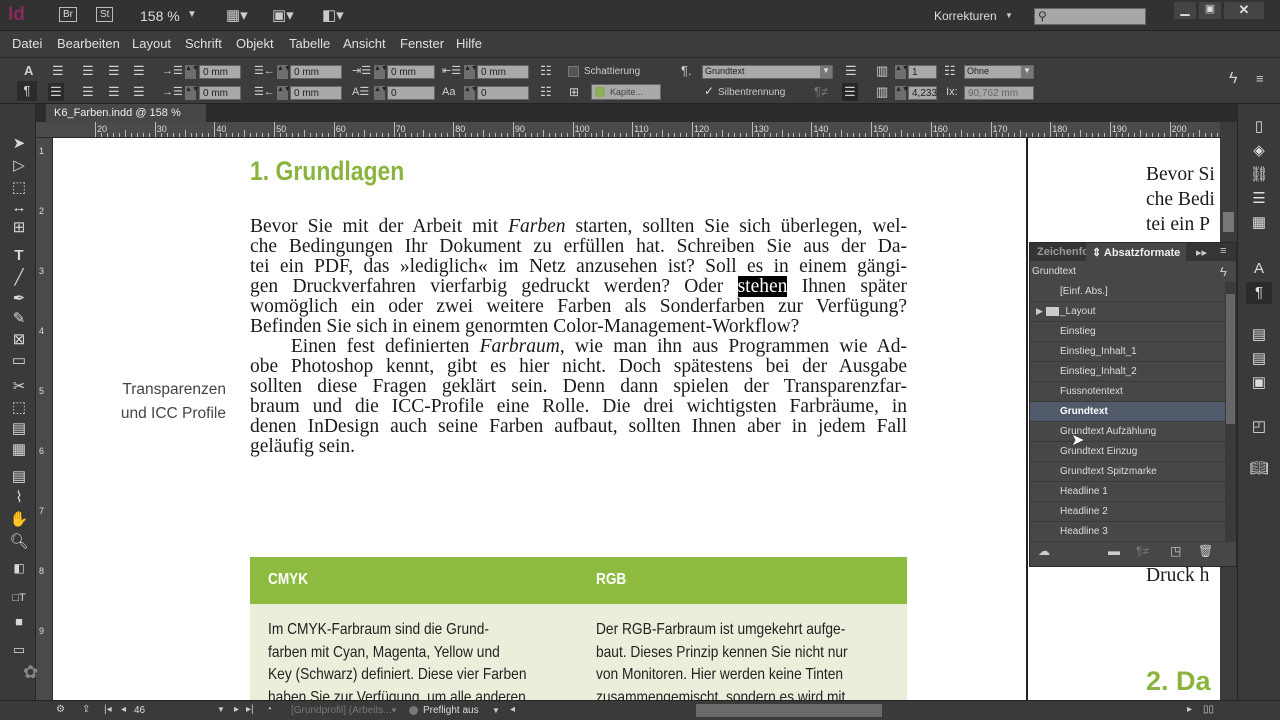 The height and width of the screenshot is (720, 1280). Describe the element at coordinates (471, 72) in the screenshot. I see `space-after-stepper: ▲▼` at that location.